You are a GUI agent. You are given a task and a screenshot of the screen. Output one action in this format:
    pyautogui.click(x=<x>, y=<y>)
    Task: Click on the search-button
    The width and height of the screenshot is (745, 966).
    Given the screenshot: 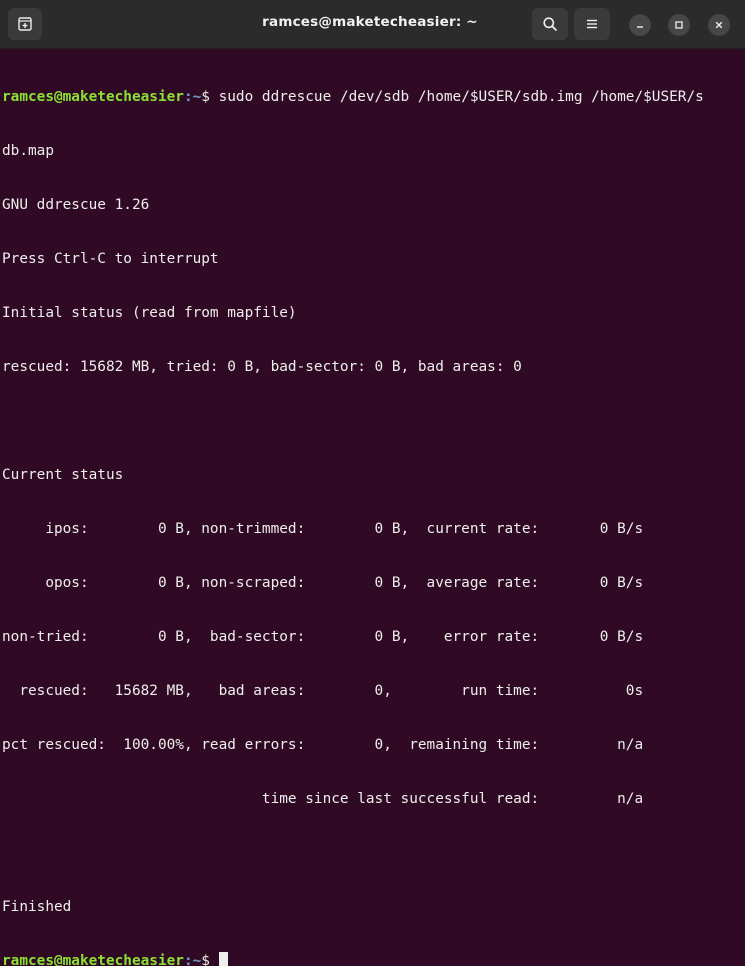 What is the action you would take?
    pyautogui.click(x=550, y=24)
    